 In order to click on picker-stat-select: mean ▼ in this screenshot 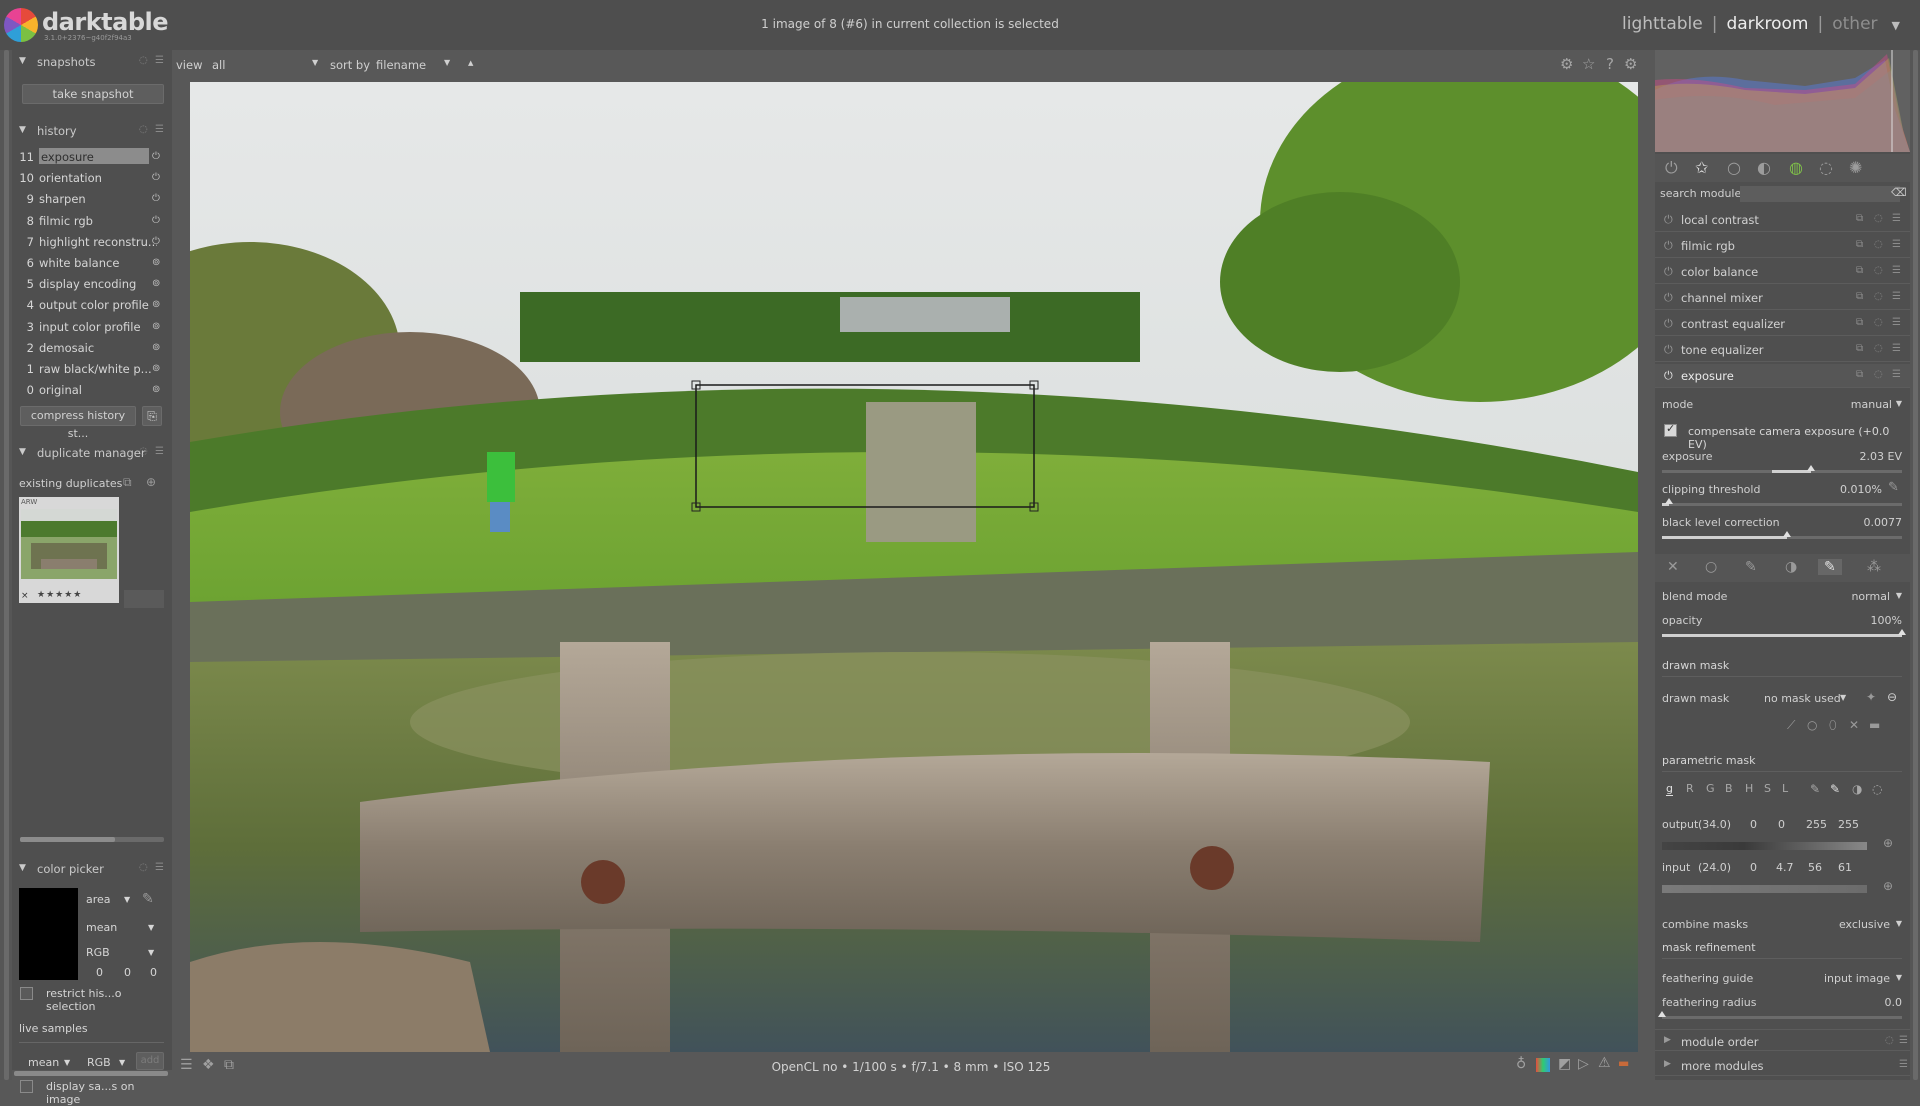, I will do `click(120, 927)`.